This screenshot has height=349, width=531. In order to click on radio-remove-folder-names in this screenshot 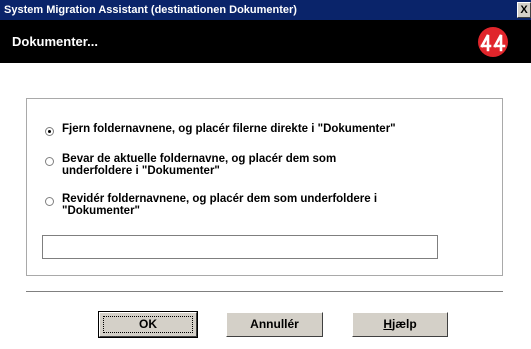, I will do `click(49, 131)`.